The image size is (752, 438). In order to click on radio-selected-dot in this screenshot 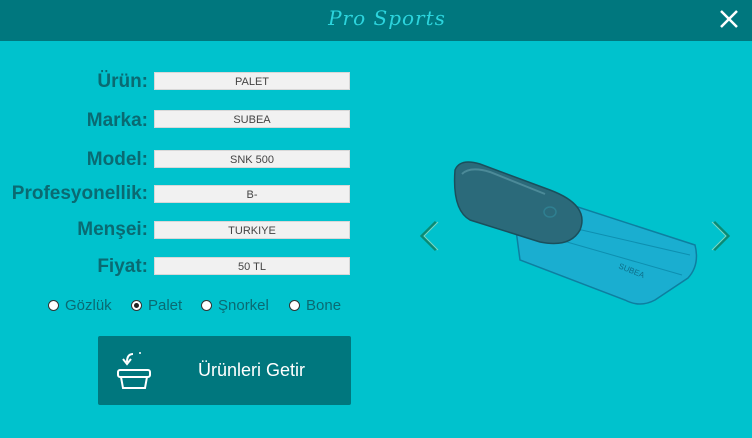, I will do `click(136, 305)`.